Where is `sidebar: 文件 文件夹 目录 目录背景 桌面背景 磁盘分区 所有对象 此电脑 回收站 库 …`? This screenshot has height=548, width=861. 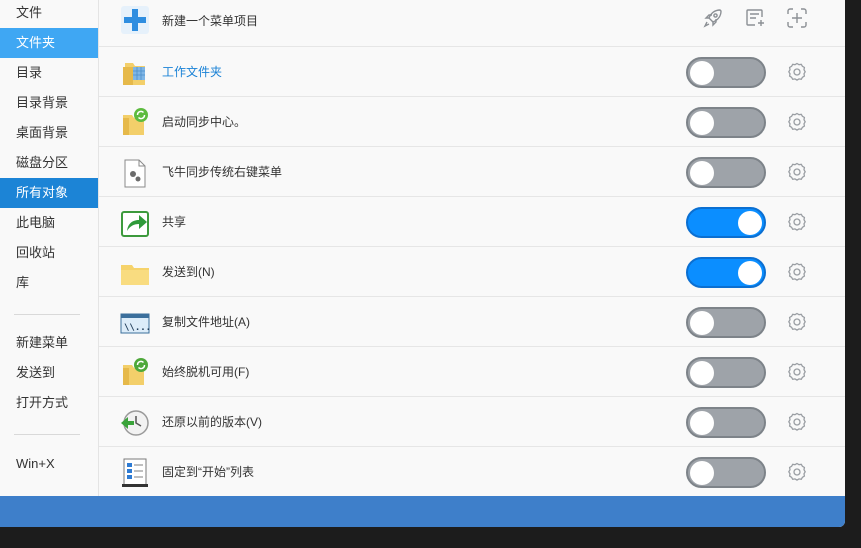 sidebar: 文件 文件夹 目录 目录背景 桌面背景 磁盘分区 所有对象 此电脑 回收站 库 … is located at coordinates (49, 248).